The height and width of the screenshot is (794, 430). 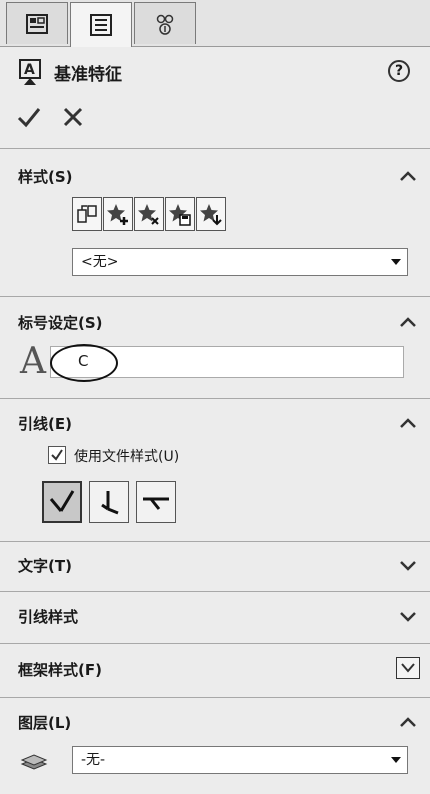 I want to click on label-font-icon: A, so click(x=33, y=361).